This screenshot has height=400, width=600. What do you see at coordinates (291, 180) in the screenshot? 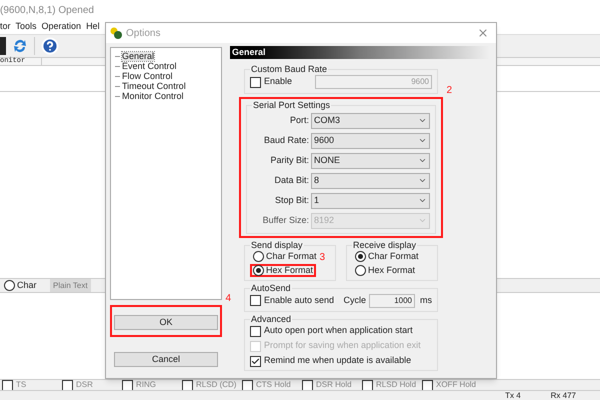
I see `field-label: Data Bit:` at bounding box center [291, 180].